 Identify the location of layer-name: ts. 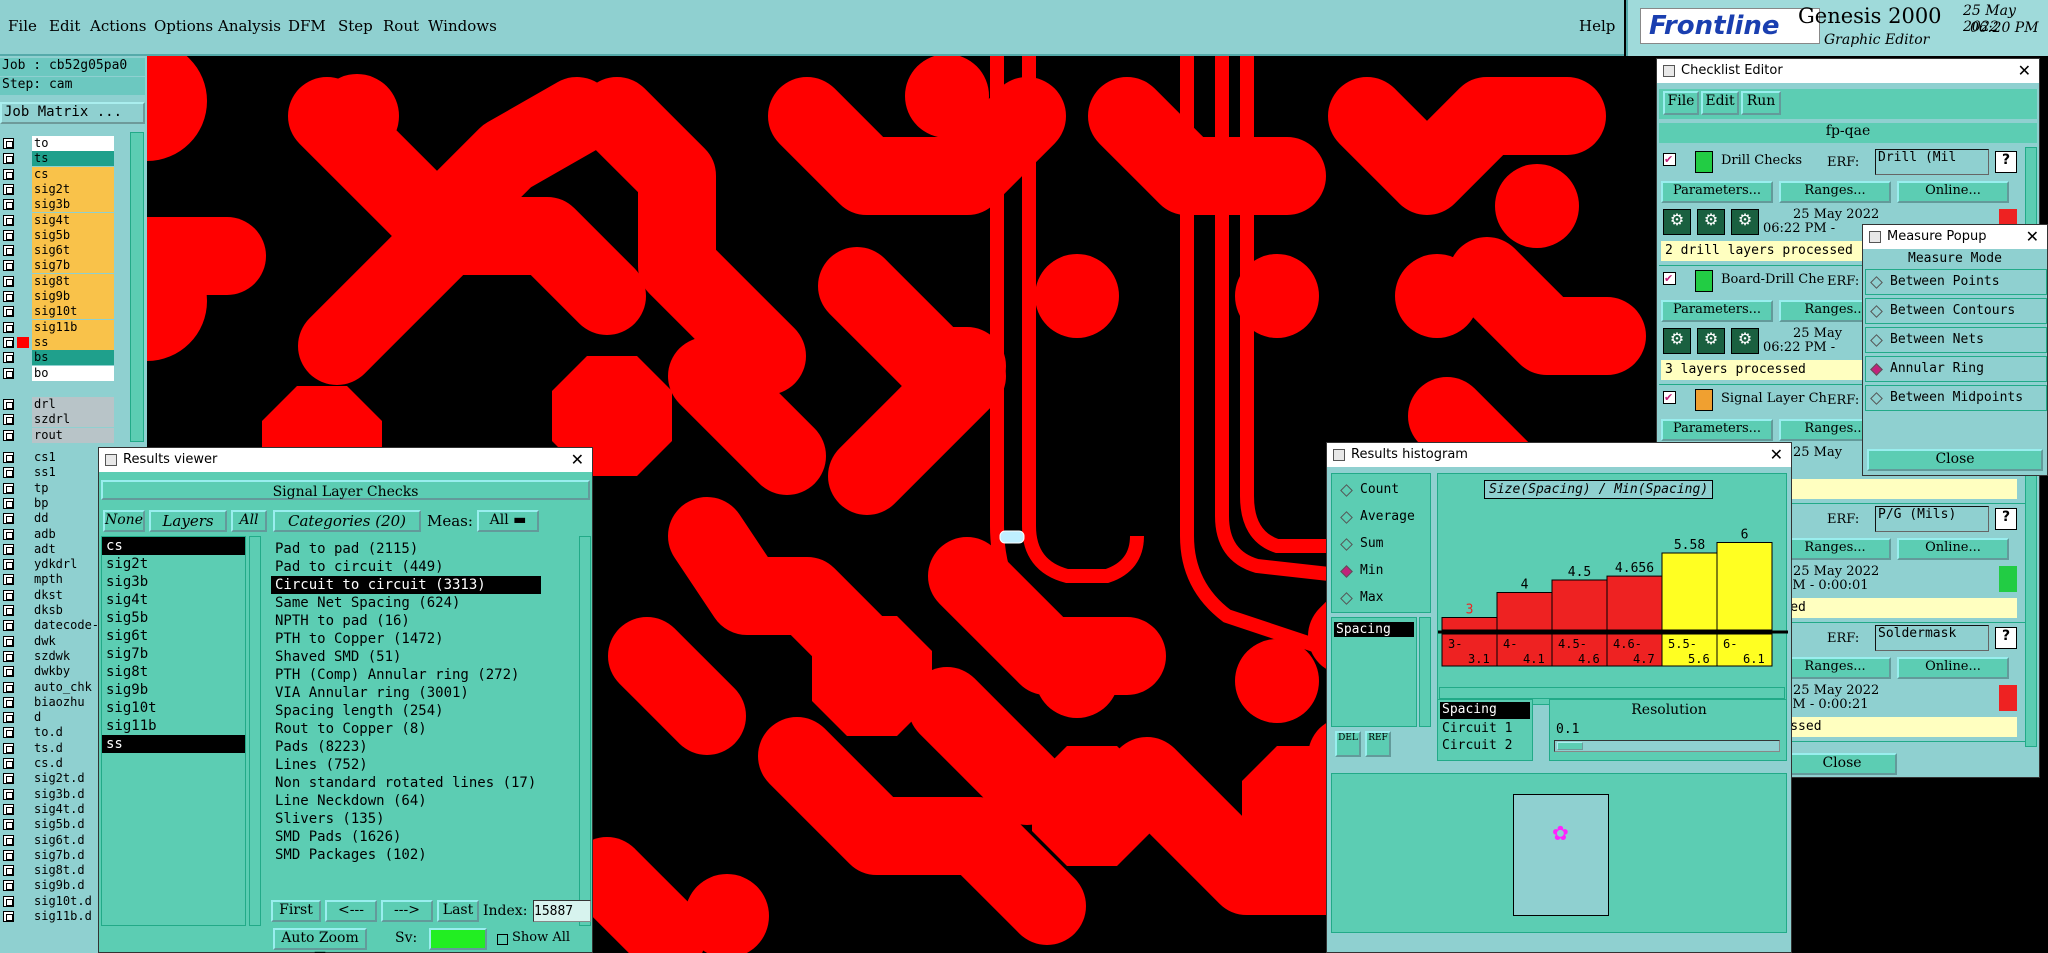
(73, 159).